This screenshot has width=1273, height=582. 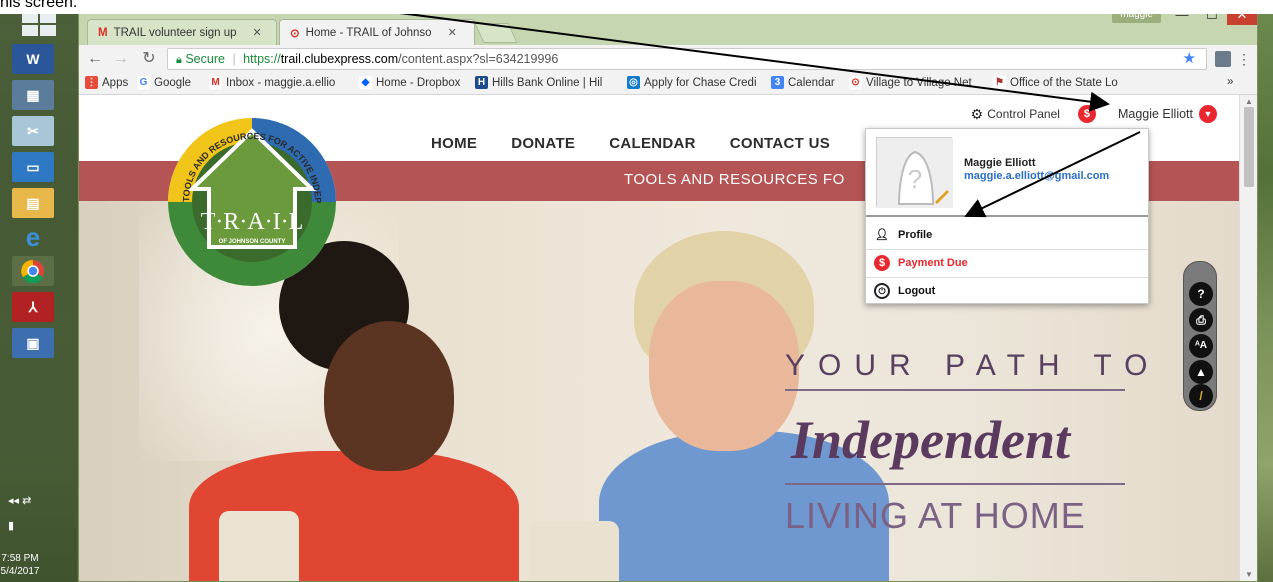 I want to click on scroll-down-icon: ▼, so click(x=1249, y=574).